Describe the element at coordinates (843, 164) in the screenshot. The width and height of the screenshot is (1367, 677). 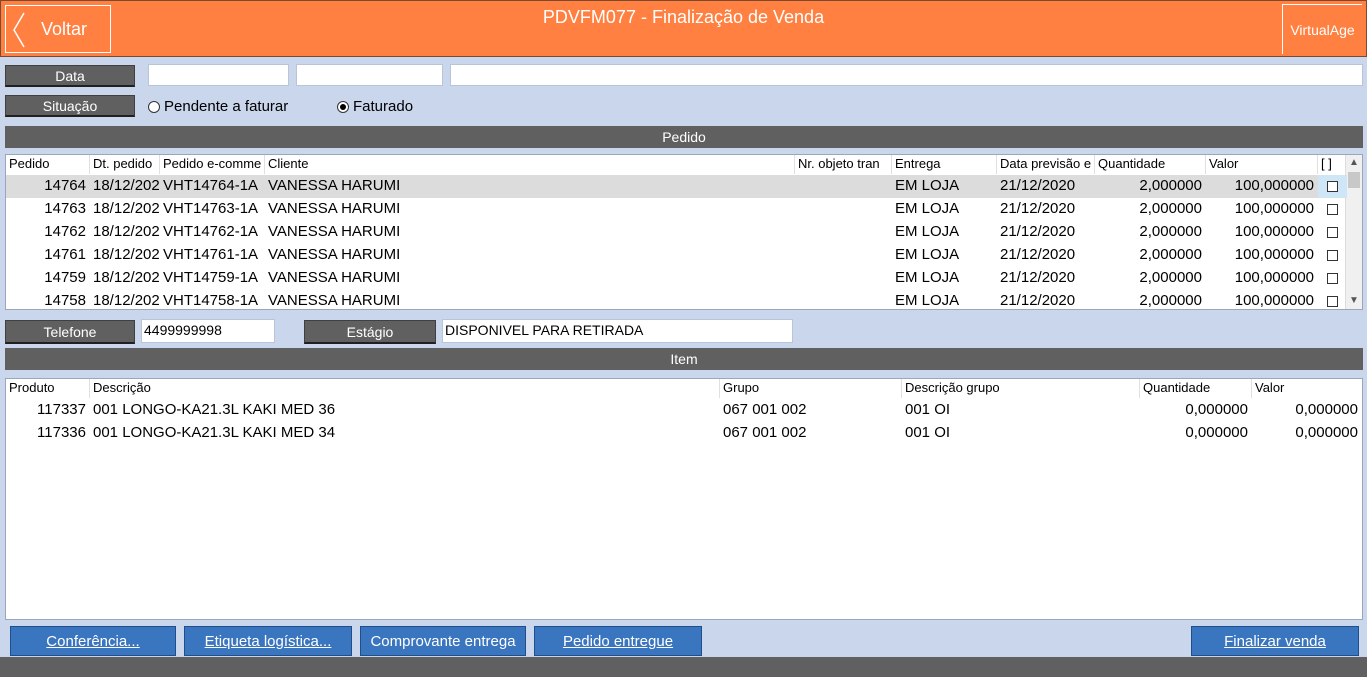
I see `col-header-nr-objeto: Nr. objeto tran` at that location.